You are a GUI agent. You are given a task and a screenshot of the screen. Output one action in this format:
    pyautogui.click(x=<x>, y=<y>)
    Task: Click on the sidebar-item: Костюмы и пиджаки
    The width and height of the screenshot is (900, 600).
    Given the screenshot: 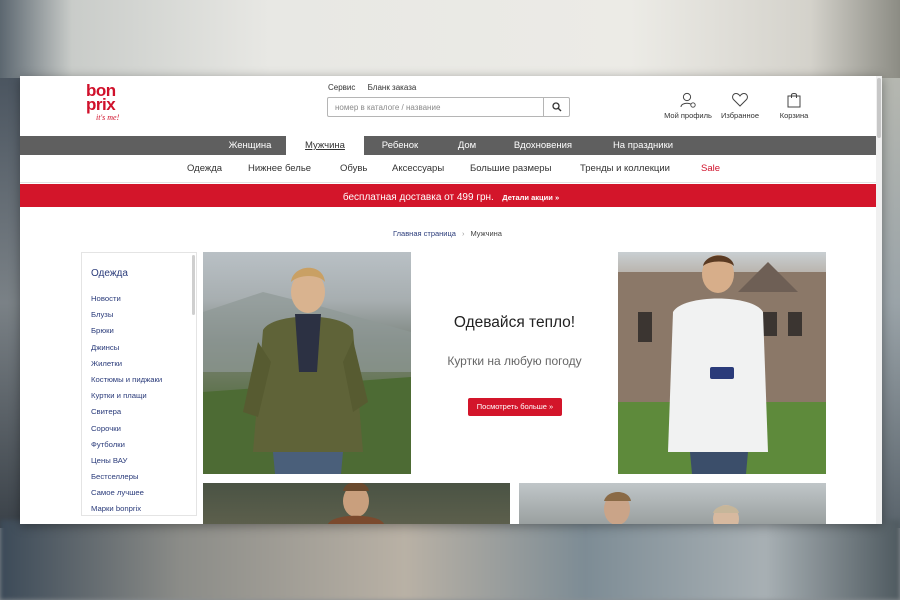 What is the action you would take?
    pyautogui.click(x=126, y=383)
    